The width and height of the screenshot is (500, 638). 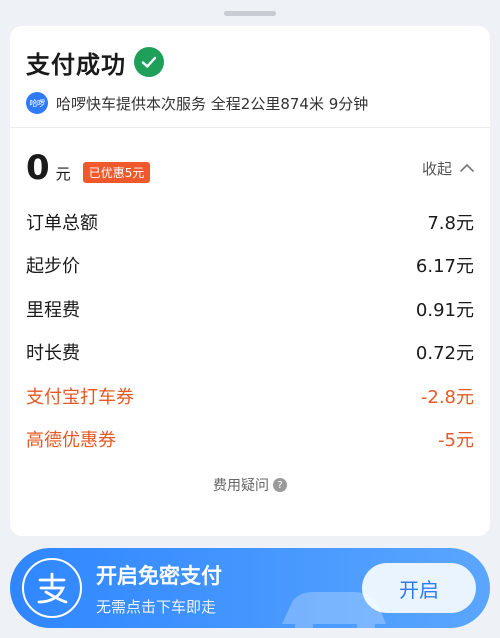 What do you see at coordinates (62, 223) in the screenshot?
I see `fee-label: 订单总额` at bounding box center [62, 223].